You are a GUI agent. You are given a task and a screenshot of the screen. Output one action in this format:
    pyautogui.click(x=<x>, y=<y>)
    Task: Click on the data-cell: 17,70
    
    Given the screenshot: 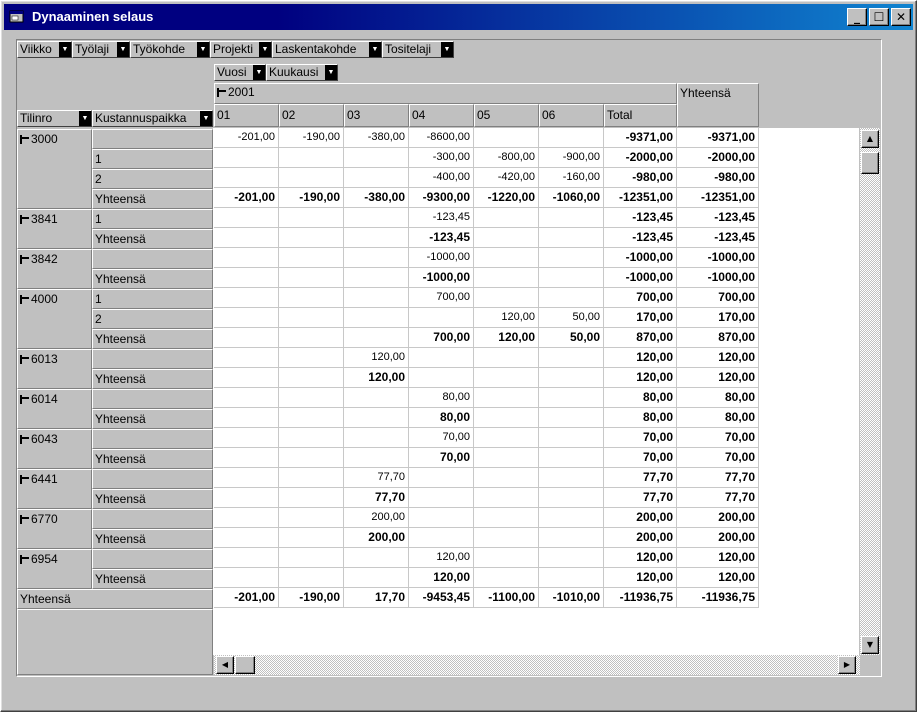 What is the action you would take?
    pyautogui.click(x=376, y=598)
    